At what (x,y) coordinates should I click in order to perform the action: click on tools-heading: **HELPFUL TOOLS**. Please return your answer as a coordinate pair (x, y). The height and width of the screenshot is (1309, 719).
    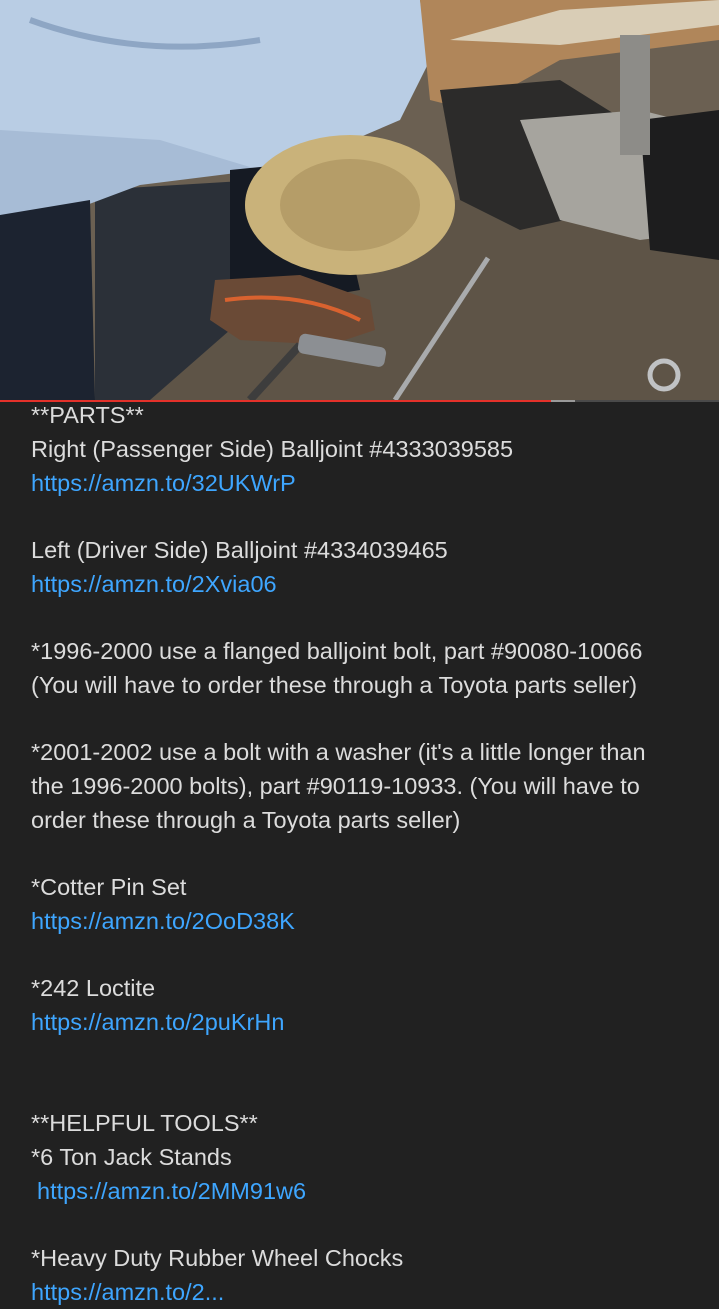
    Looking at the image, I should click on (144, 1123).